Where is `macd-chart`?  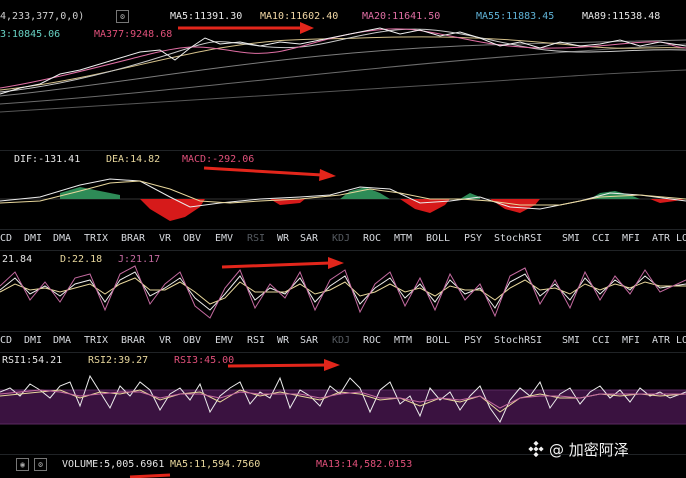
macd-chart is located at coordinates (343, 193).